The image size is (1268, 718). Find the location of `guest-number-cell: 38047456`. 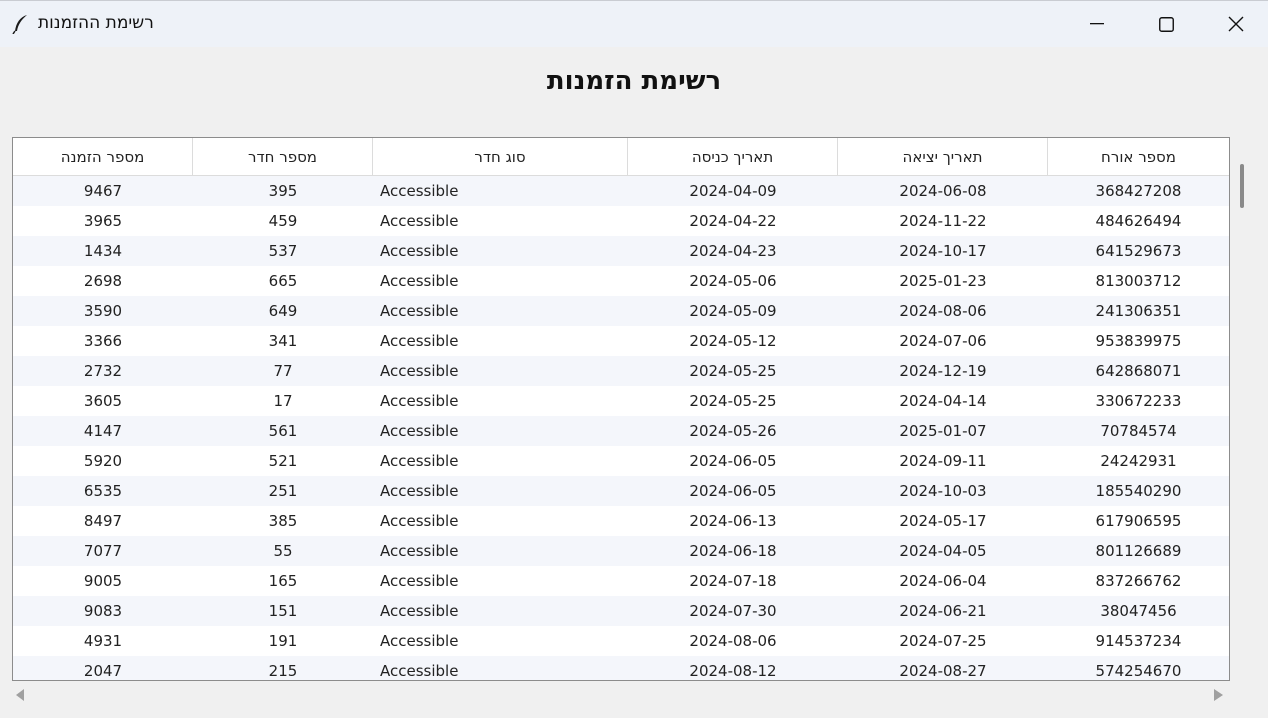

guest-number-cell: 38047456 is located at coordinates (1138, 611).